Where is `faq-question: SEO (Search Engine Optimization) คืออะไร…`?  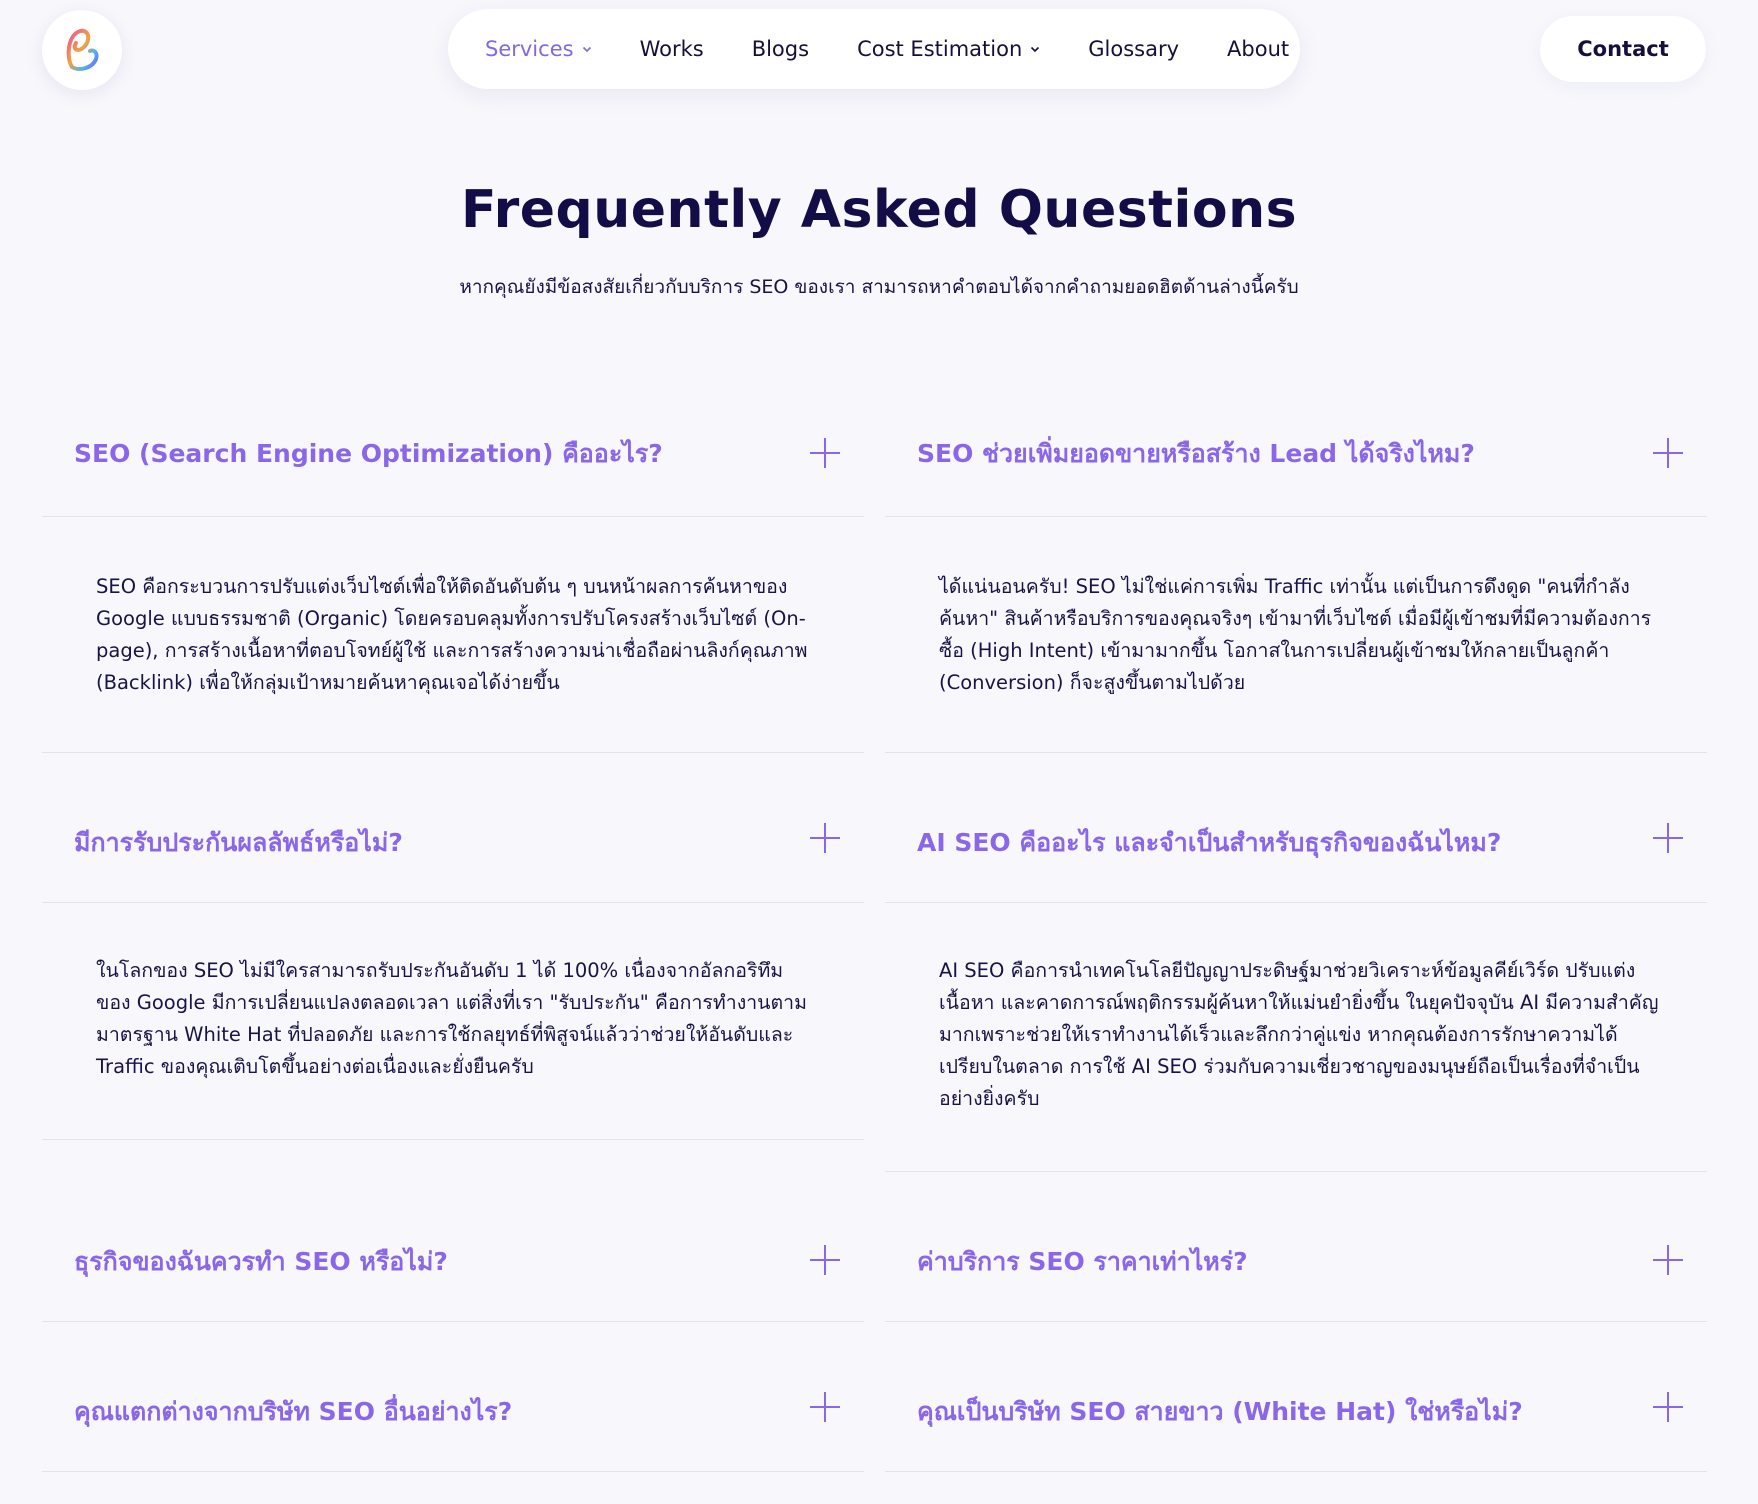
faq-question: SEO (Search Engine Optimization) คืออะไร… is located at coordinates (453, 443).